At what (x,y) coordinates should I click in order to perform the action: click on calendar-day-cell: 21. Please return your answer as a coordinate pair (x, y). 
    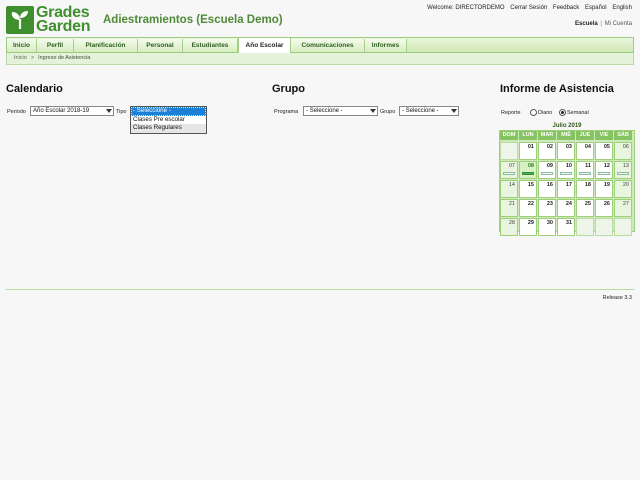
    Looking at the image, I should click on (509, 208).